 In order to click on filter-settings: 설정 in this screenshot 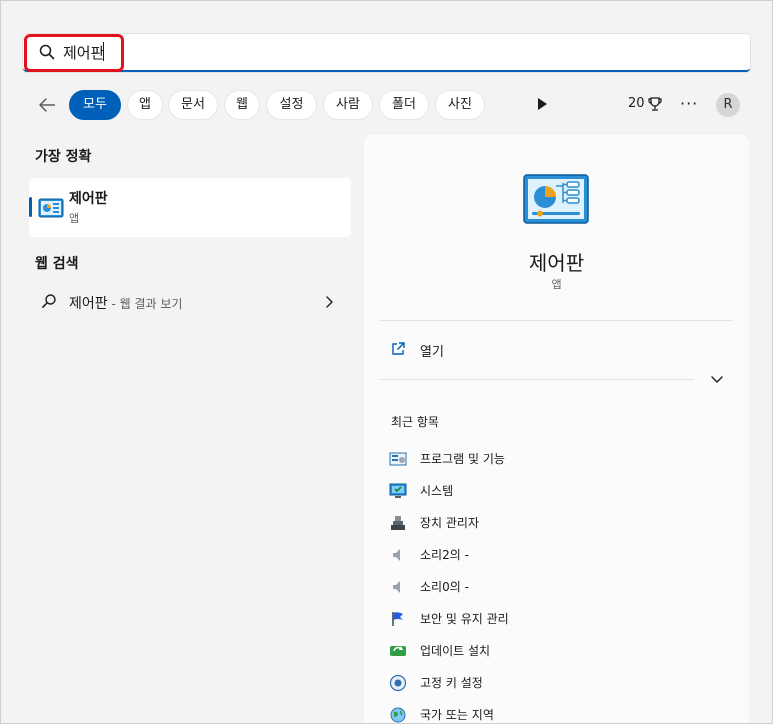, I will do `click(291, 105)`.